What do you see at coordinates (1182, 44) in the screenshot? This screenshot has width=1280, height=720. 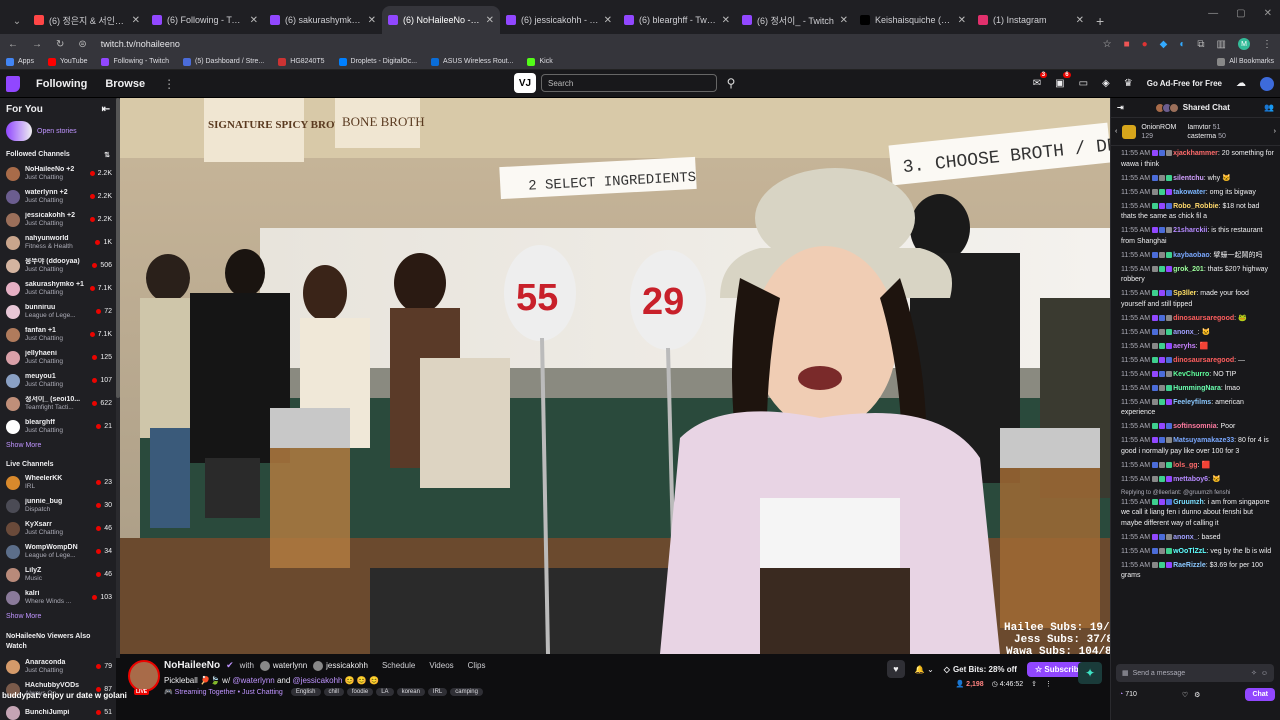 I see `extension-icon-4: ◐` at bounding box center [1182, 44].